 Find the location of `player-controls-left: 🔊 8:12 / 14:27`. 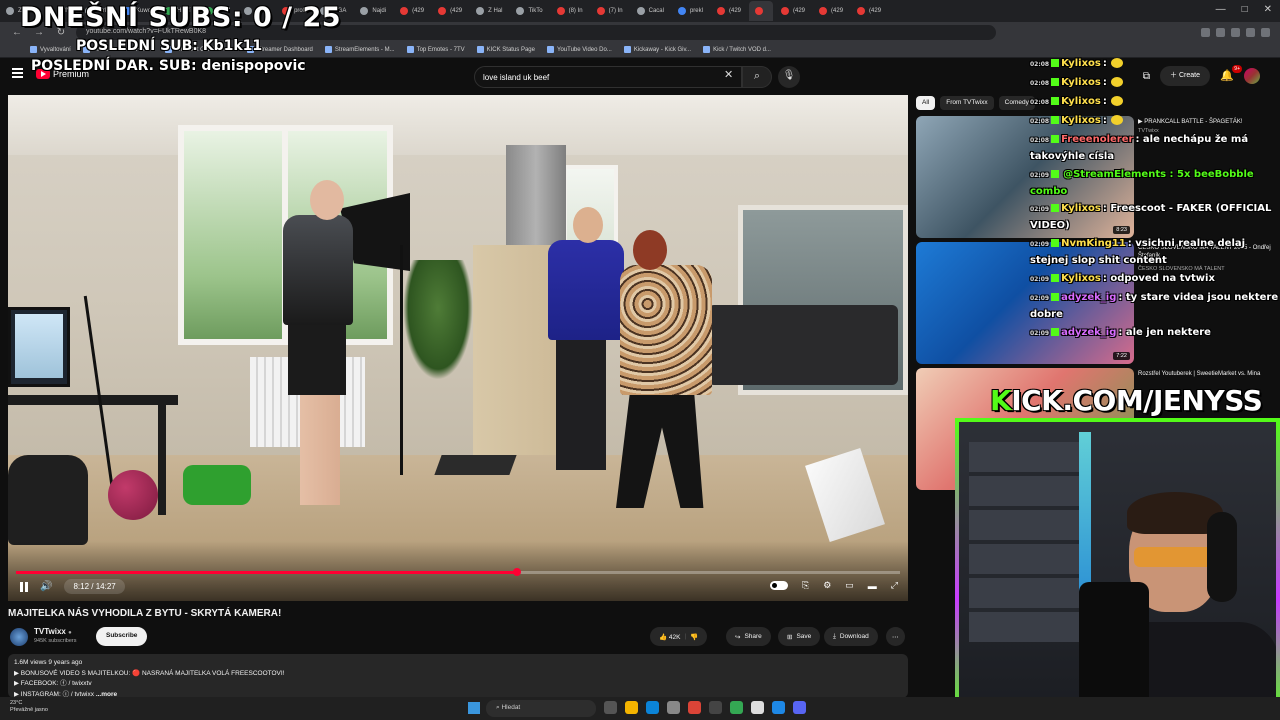

player-controls-left: 🔊 8:12 / 14:27 is located at coordinates (72, 586).